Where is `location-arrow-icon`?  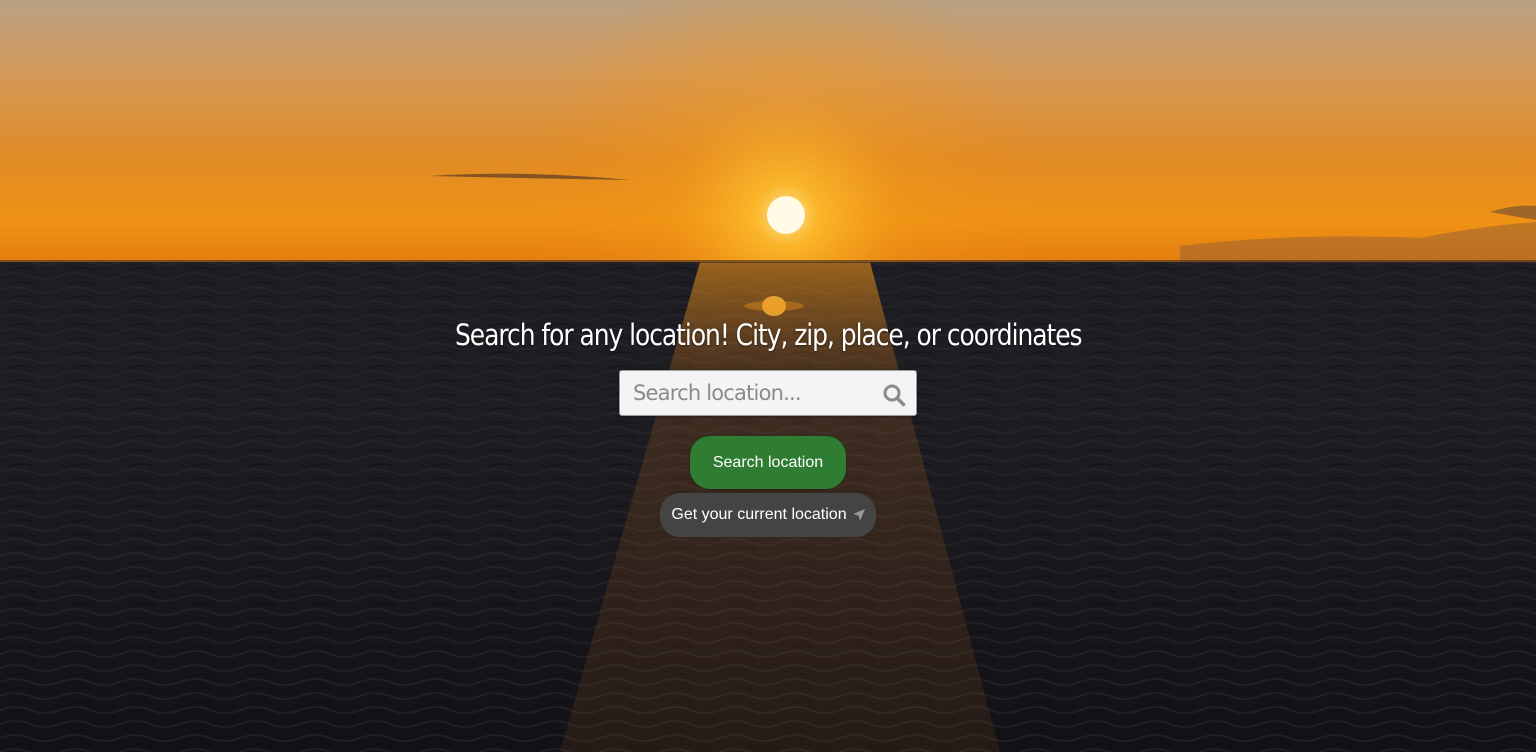
location-arrow-icon is located at coordinates (858, 515).